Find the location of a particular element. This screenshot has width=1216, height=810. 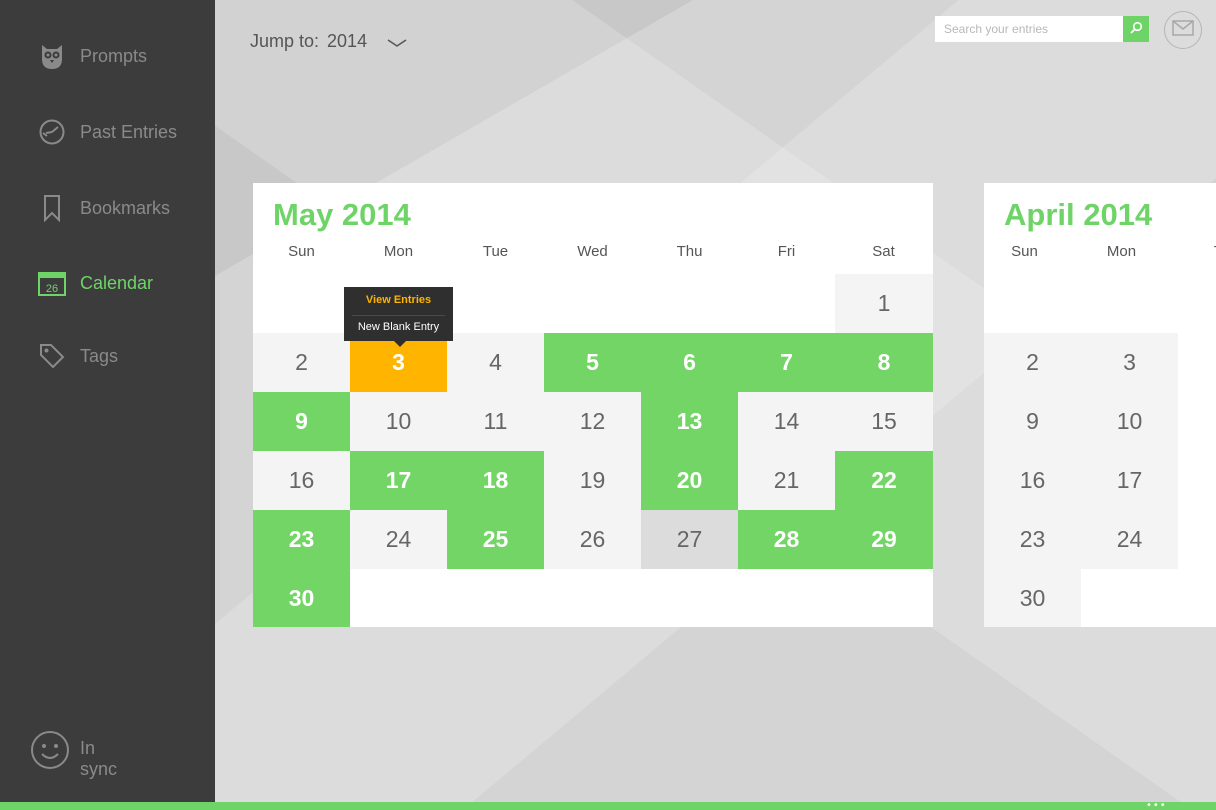

clock-icon is located at coordinates (52, 132).